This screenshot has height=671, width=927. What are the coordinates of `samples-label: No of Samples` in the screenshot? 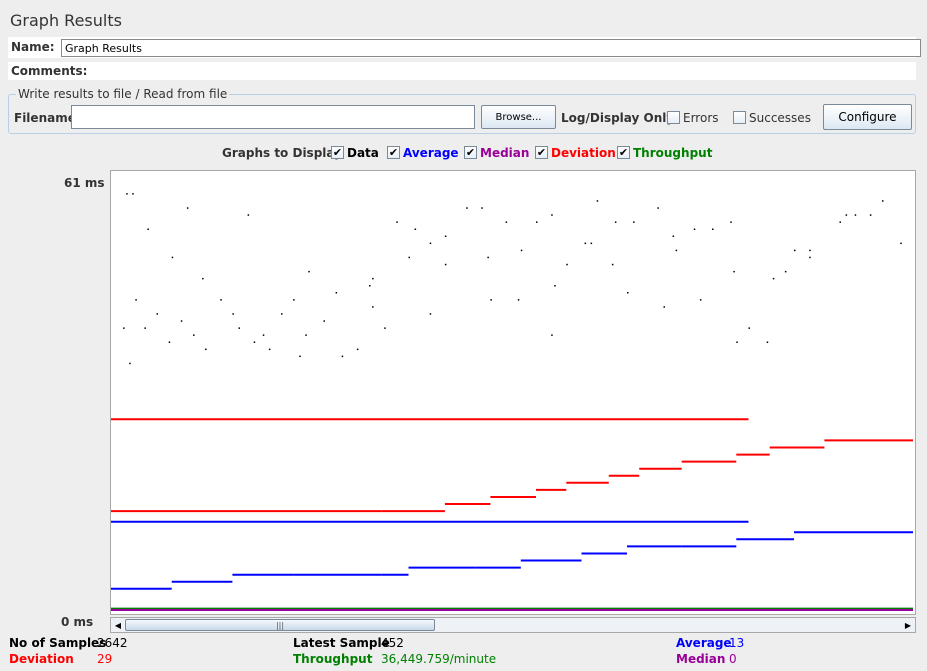 It's located at (58, 643).